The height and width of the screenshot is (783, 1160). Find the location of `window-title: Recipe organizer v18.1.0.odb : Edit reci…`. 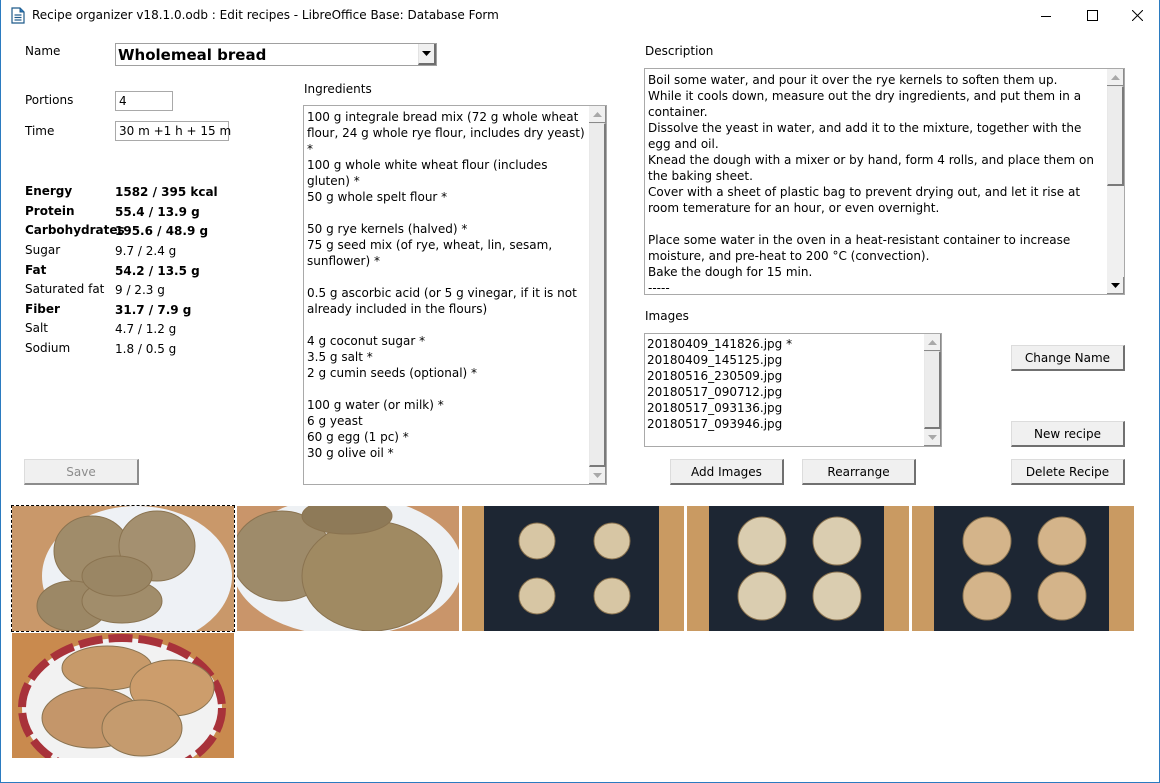

window-title: Recipe organizer v18.1.0.odb : Edit reci… is located at coordinates (265, 15).